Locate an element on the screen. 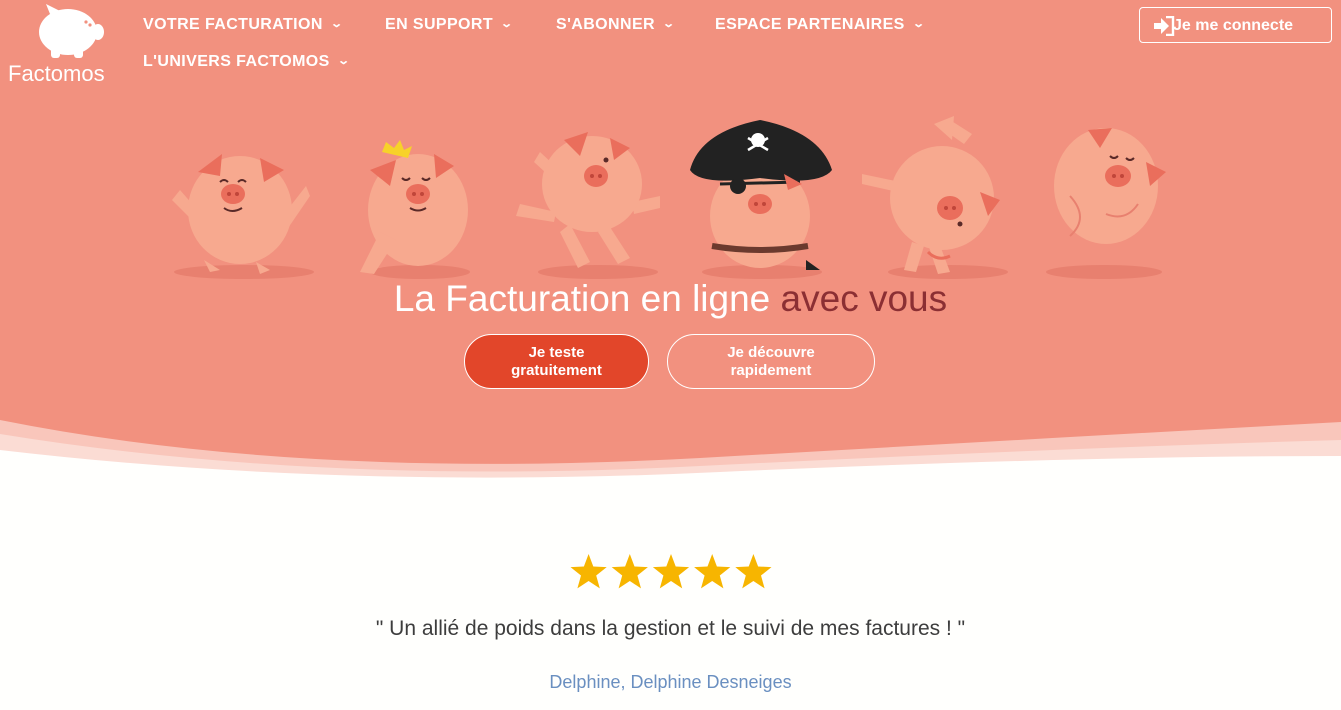 This screenshot has width=1341, height=710. nav-en-support: EN SUPPORT ⌄ is located at coordinates (449, 25).